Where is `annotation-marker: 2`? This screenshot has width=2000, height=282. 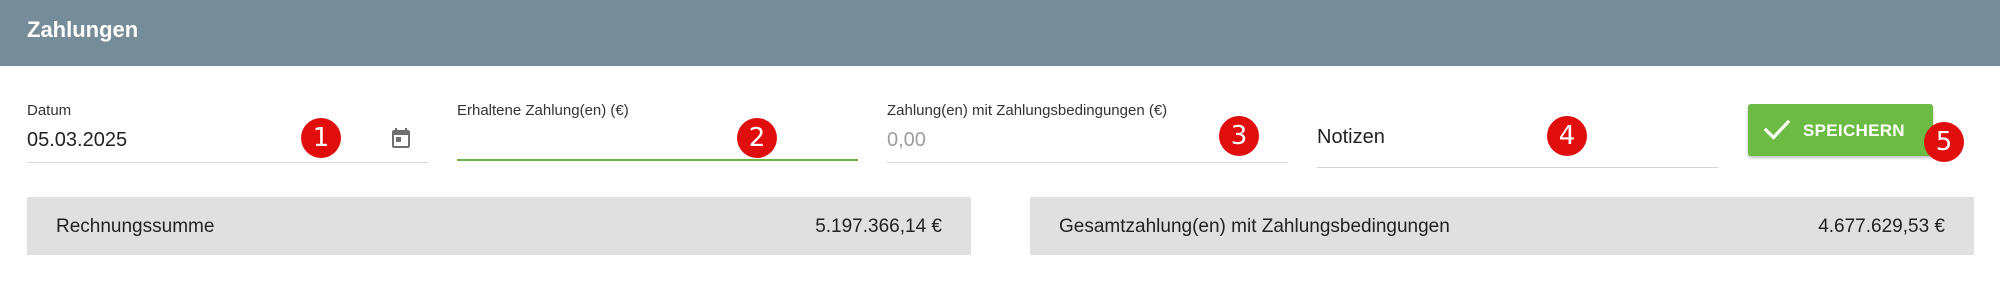
annotation-marker: 2 is located at coordinates (757, 138).